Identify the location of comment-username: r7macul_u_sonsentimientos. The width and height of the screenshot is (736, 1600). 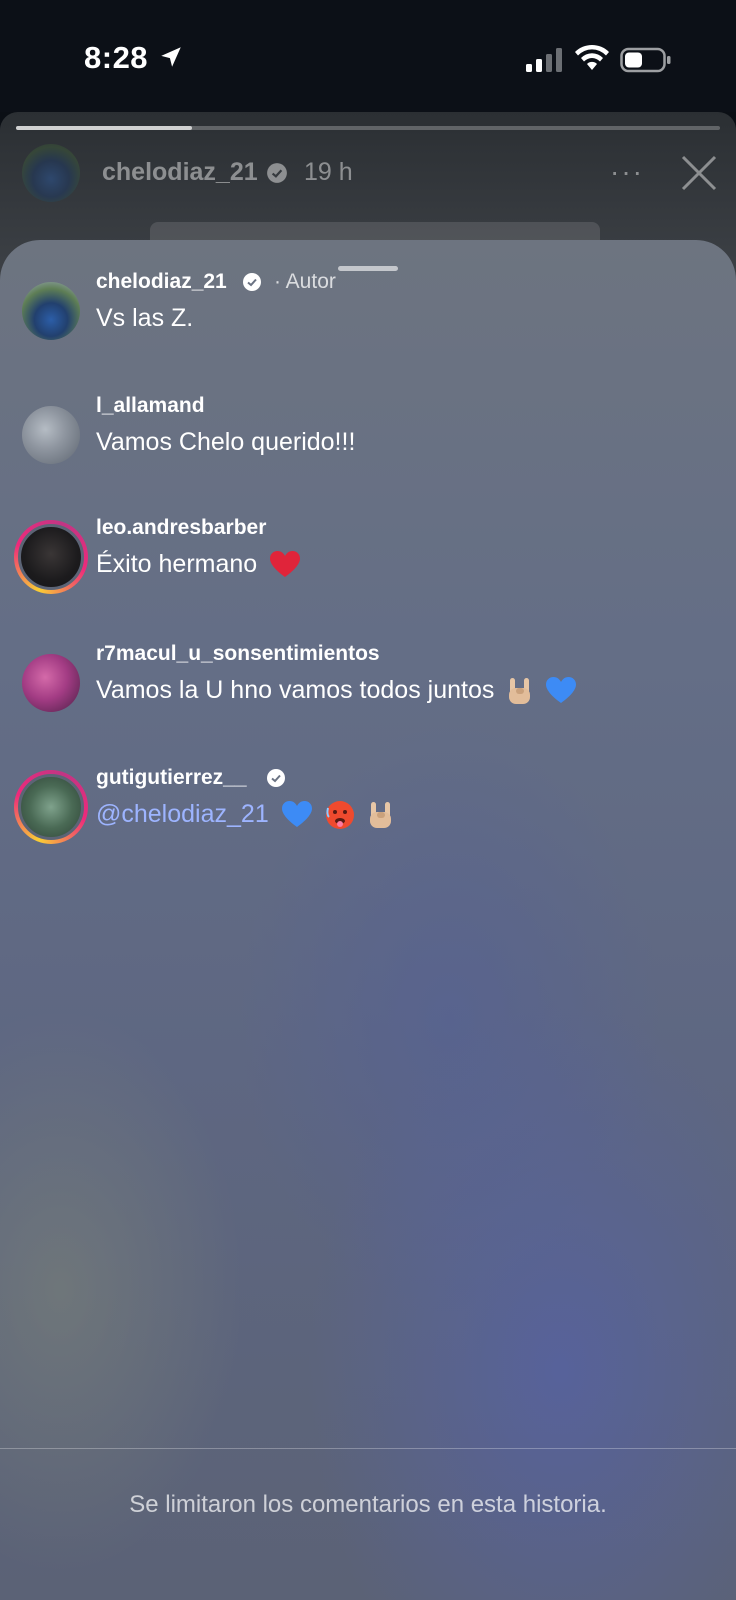
(238, 654).